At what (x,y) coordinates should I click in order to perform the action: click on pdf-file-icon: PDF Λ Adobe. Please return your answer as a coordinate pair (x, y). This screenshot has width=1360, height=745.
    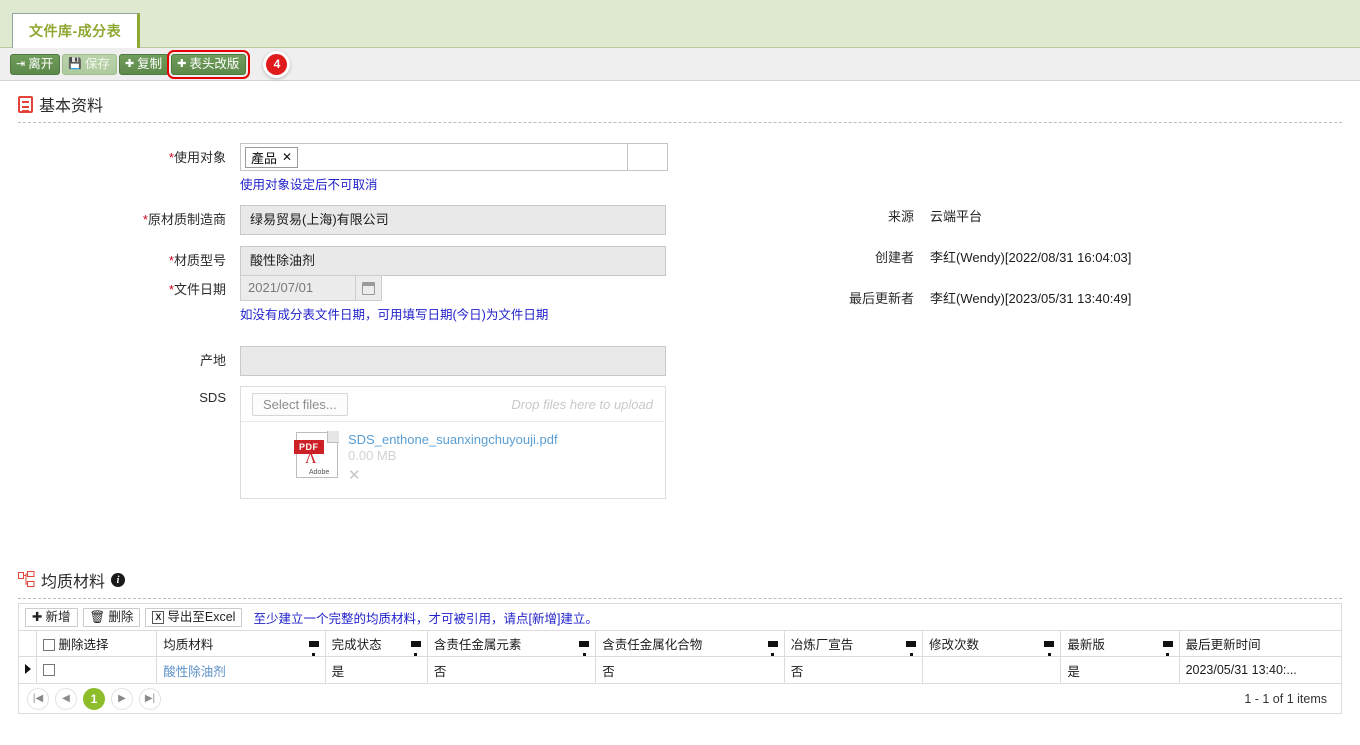
    Looking at the image, I should click on (316, 454).